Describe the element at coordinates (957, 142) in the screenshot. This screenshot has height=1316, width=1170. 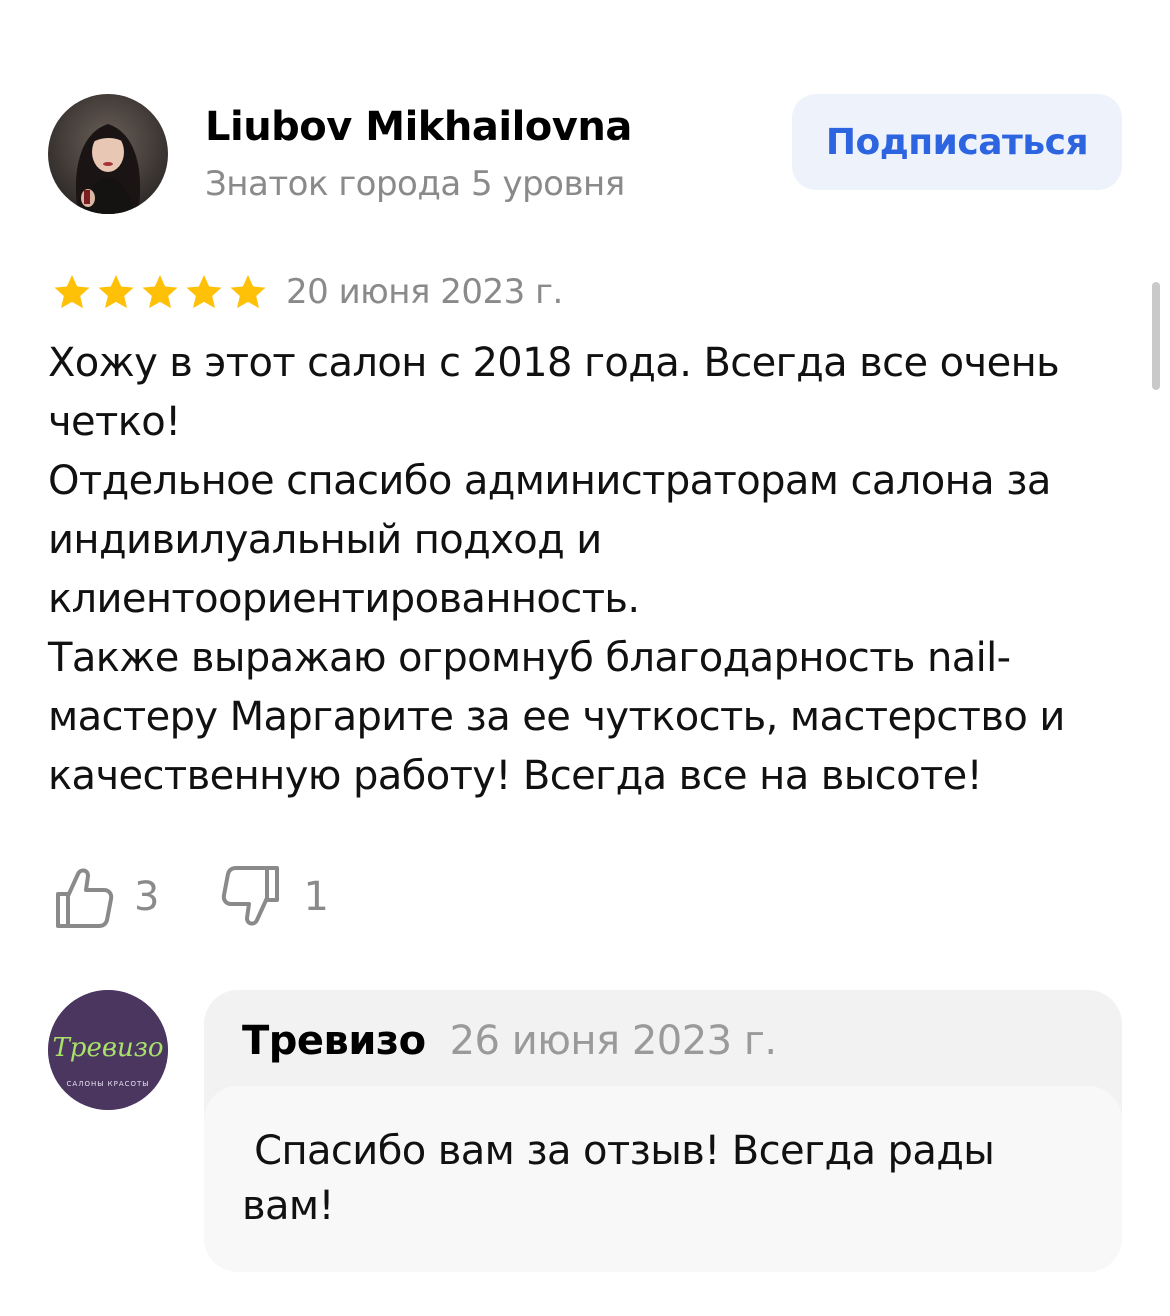
I see `subscribe-button: Подписаться` at that location.